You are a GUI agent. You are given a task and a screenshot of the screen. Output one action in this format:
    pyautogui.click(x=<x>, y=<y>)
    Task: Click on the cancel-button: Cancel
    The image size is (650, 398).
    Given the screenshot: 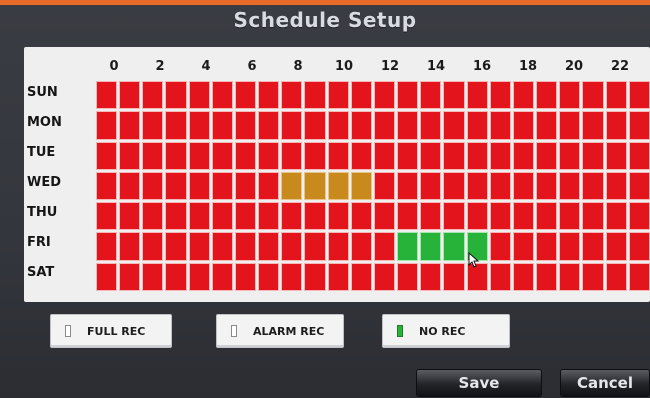 What is the action you would take?
    pyautogui.click(x=605, y=383)
    